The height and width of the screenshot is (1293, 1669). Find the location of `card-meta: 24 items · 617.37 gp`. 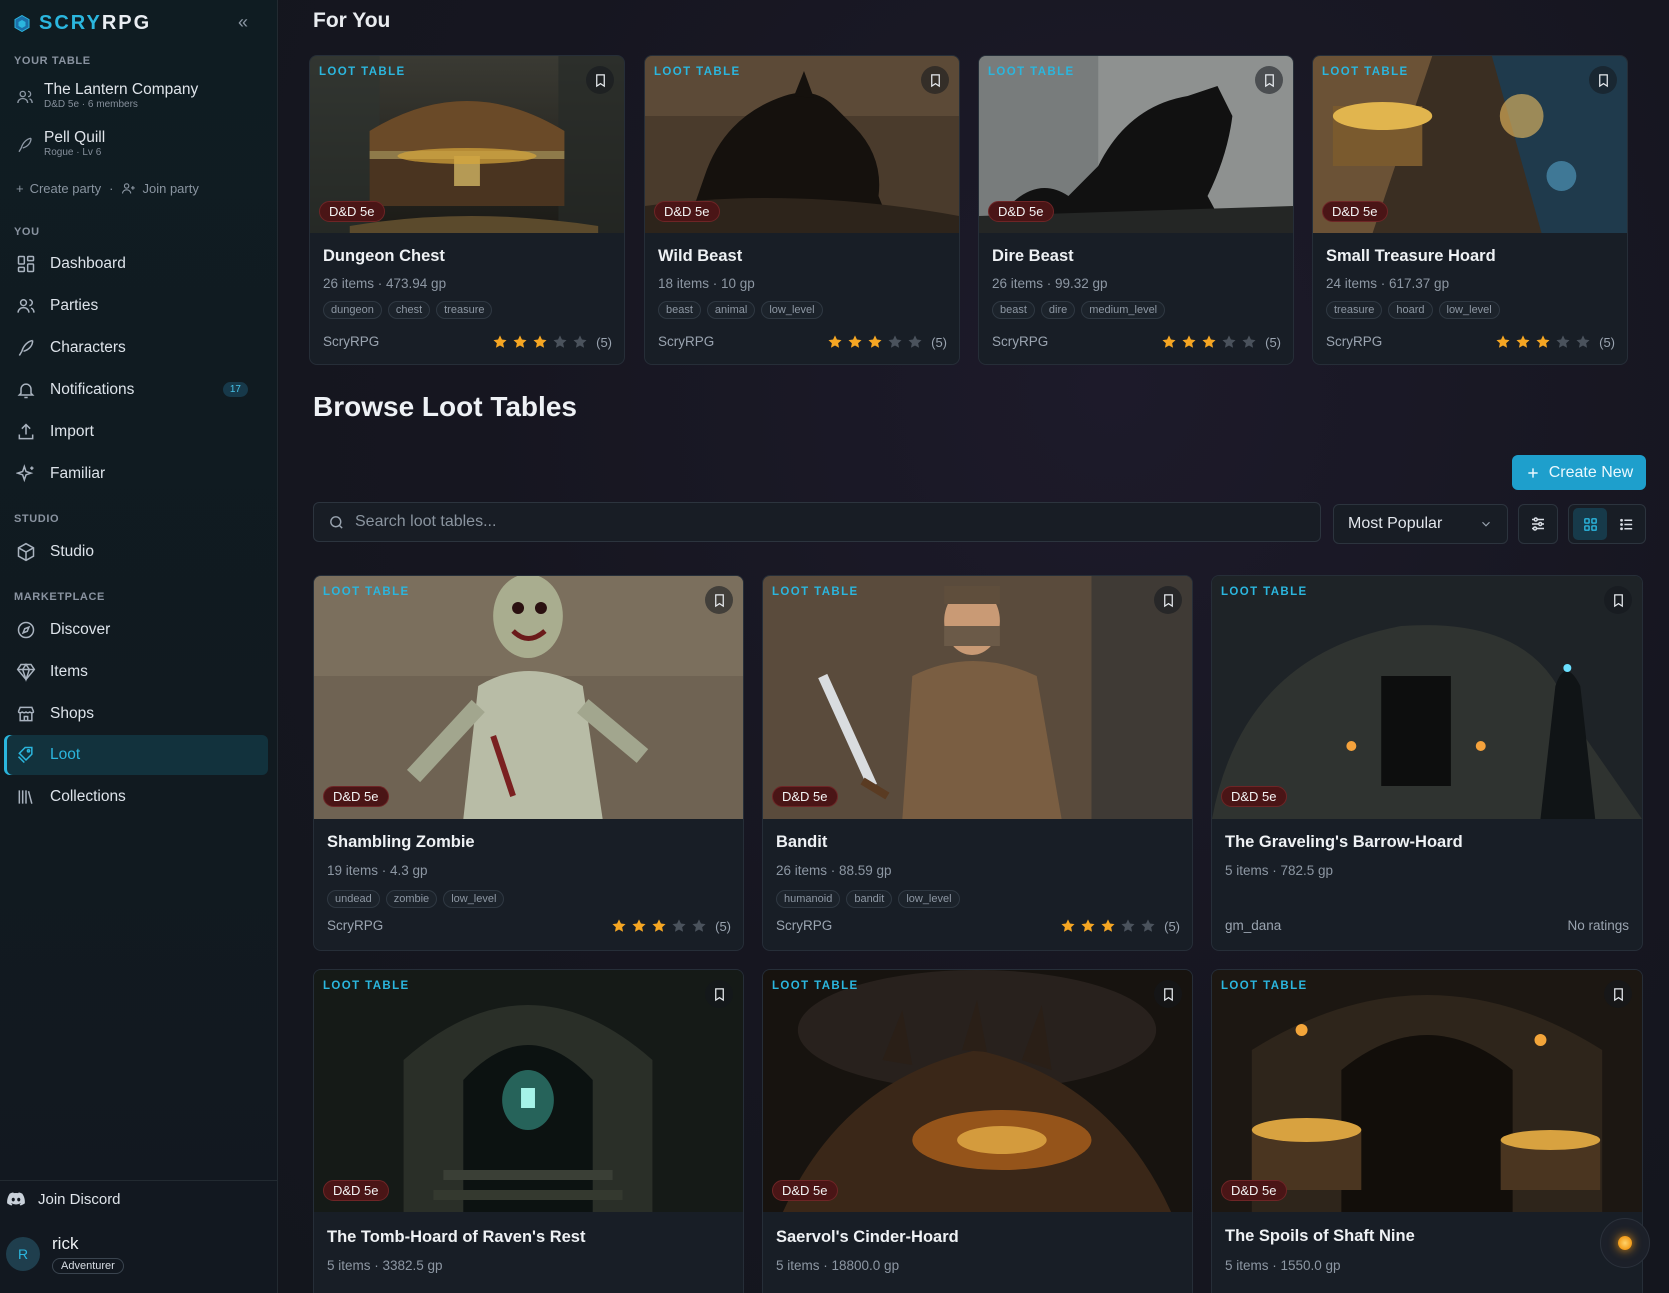

card-meta: 24 items · 617.37 gp is located at coordinates (1388, 283).